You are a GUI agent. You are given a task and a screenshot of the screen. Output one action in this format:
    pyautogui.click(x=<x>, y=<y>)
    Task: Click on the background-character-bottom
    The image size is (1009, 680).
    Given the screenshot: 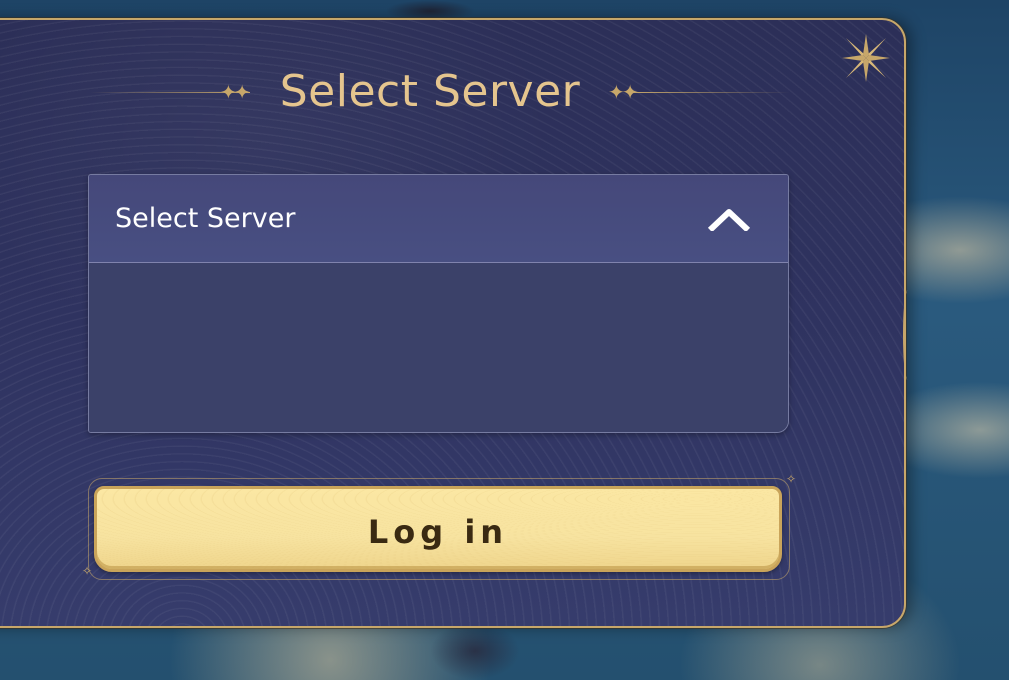 What is the action you would take?
    pyautogui.click(x=475, y=651)
    